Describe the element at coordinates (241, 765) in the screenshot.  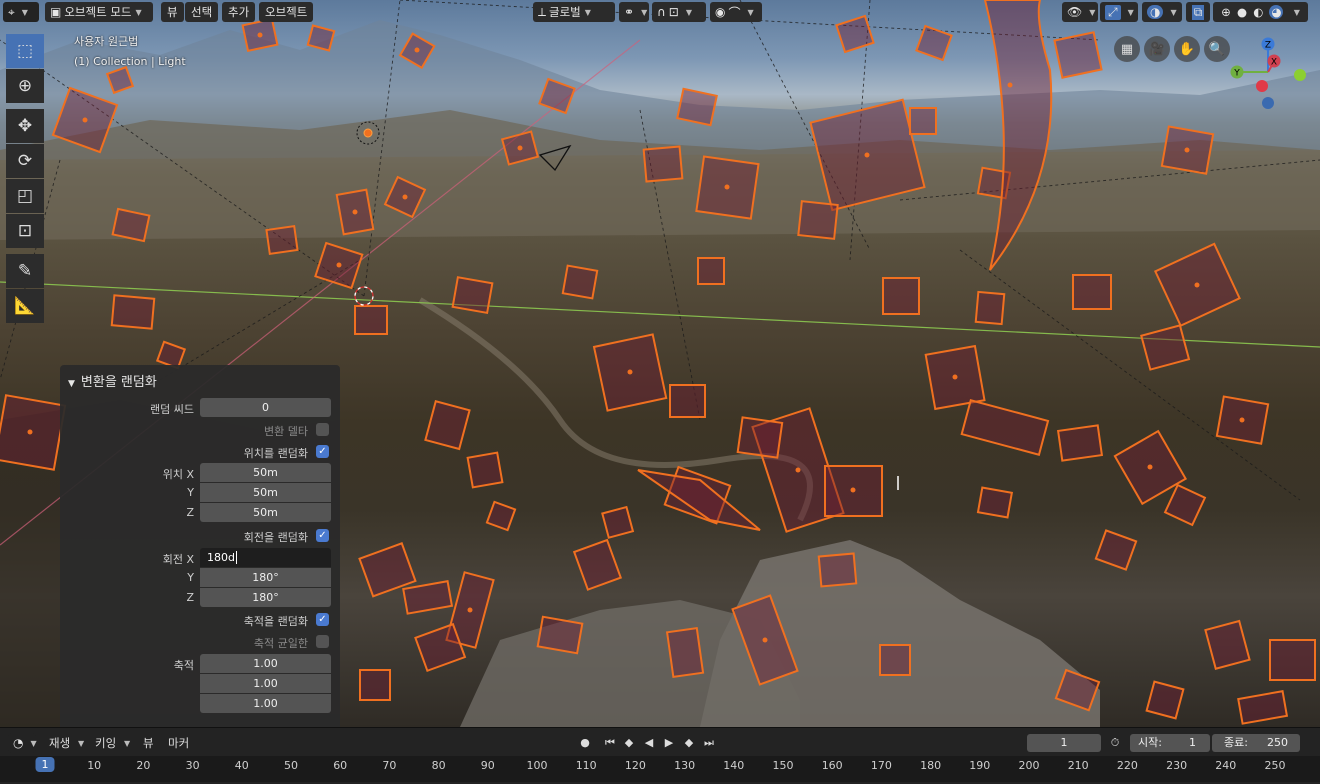
I see `frame-tick: 40` at that location.